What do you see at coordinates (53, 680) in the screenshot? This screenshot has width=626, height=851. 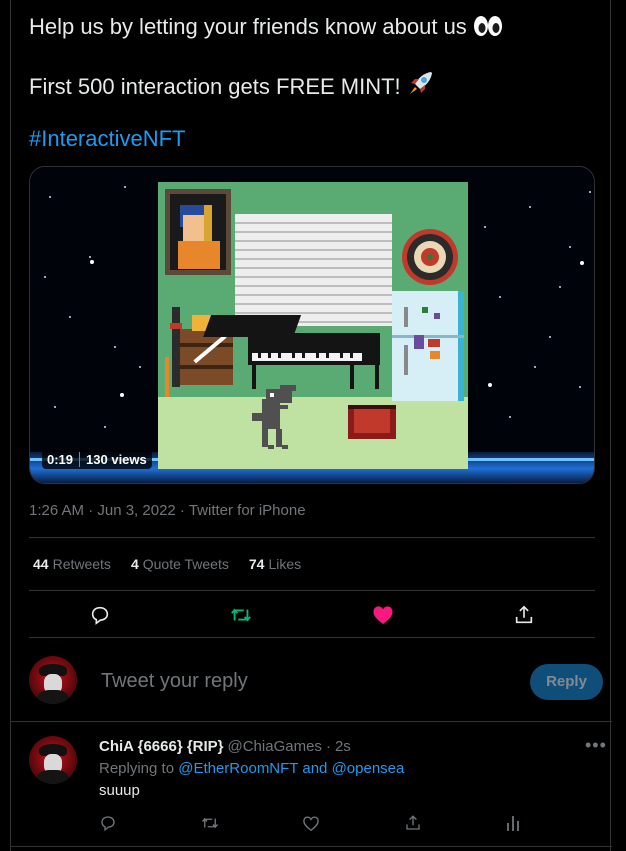 I see `my-avatar` at bounding box center [53, 680].